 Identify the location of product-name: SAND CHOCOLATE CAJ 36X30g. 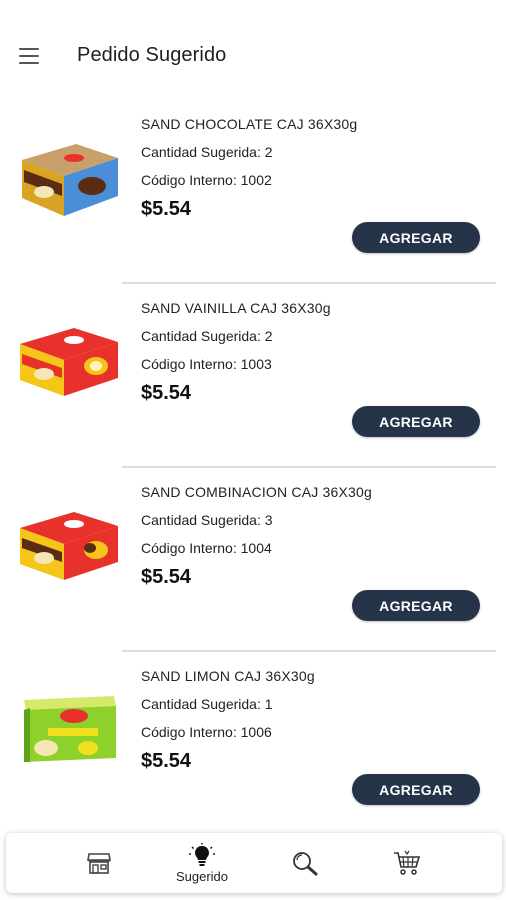
(249, 124).